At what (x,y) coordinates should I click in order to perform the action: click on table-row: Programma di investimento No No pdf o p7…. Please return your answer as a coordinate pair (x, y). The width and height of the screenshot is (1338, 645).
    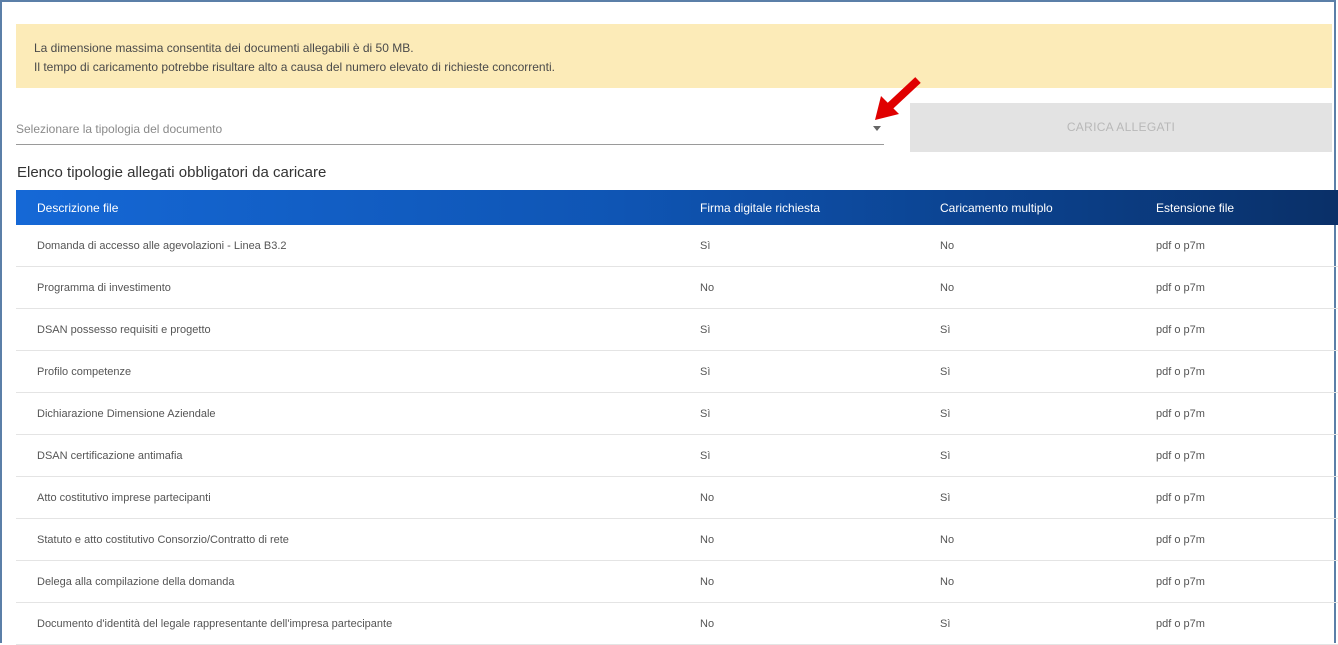
    Looking at the image, I should click on (677, 287).